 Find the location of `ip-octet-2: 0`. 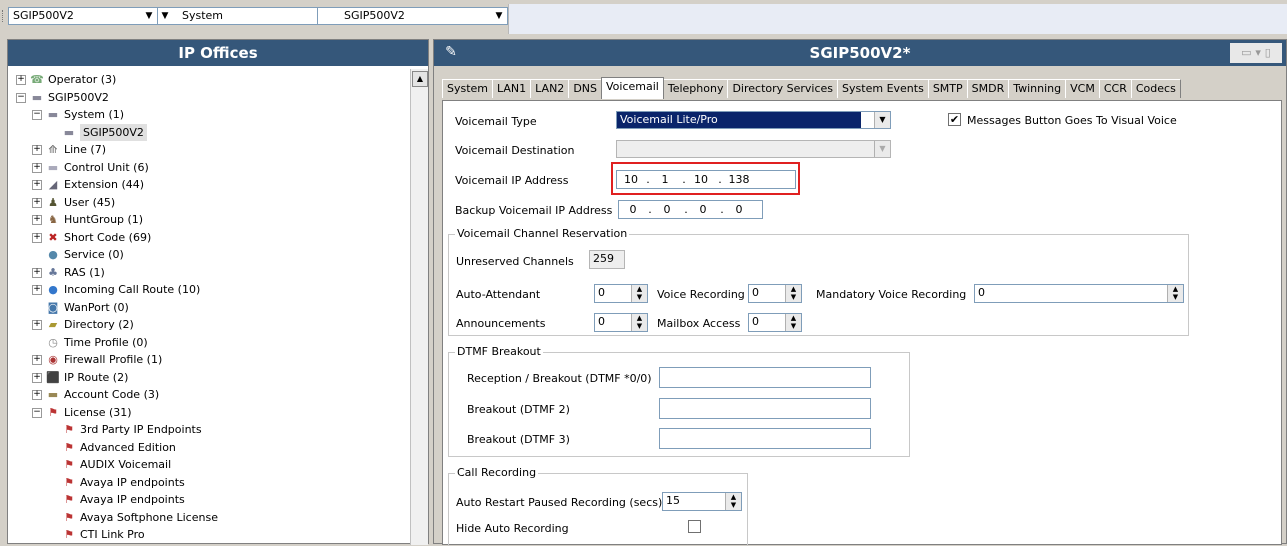

ip-octet-2: 0 is located at coordinates (667, 209).